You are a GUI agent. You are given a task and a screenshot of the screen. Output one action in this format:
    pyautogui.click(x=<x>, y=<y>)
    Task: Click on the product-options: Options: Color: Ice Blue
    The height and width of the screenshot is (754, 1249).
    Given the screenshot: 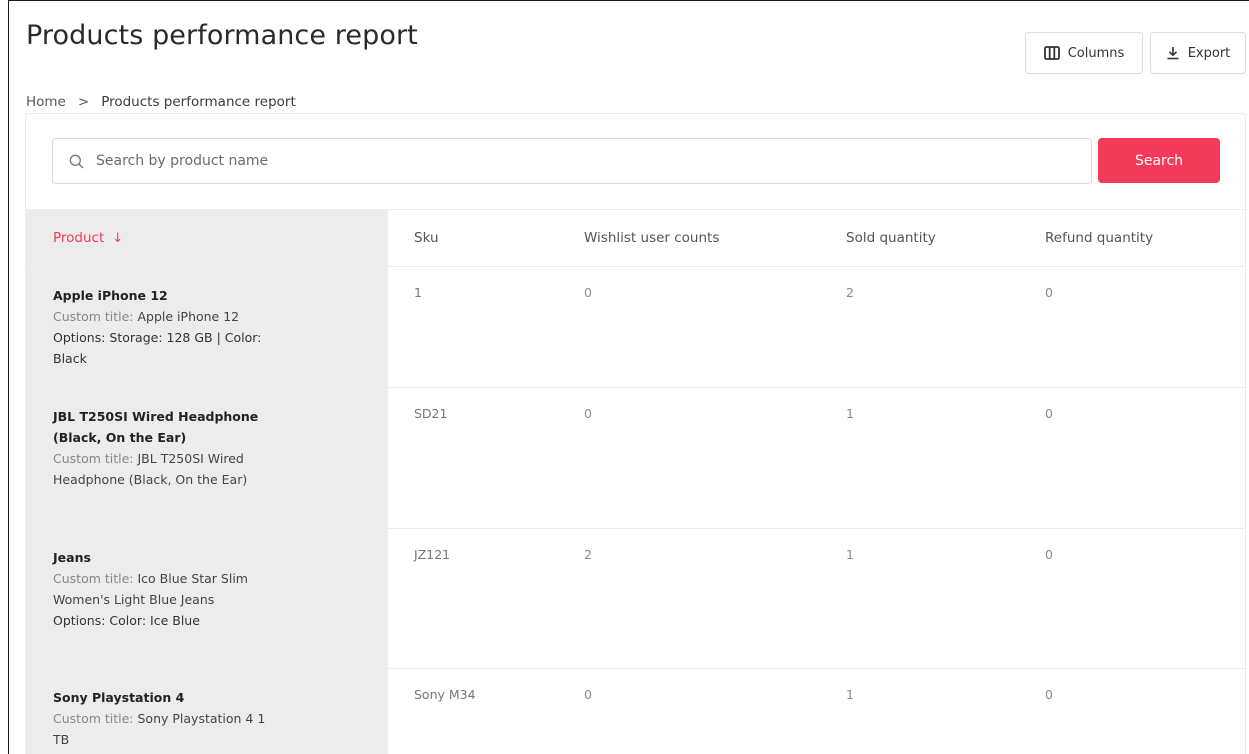 What is the action you would take?
    pyautogui.click(x=126, y=620)
    